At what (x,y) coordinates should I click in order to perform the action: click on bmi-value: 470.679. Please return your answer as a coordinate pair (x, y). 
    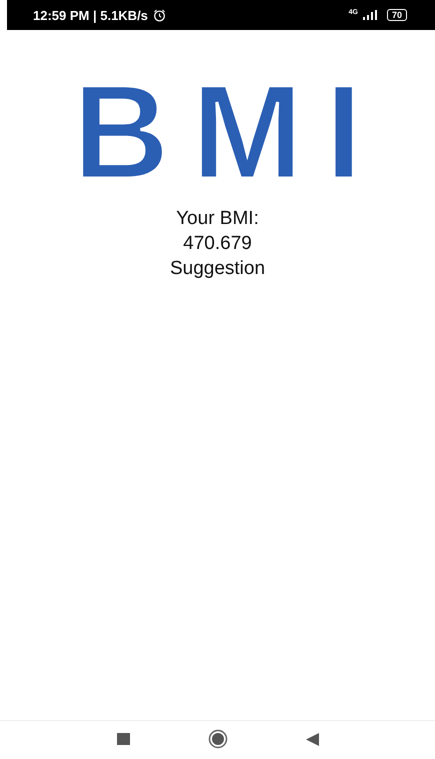
    Looking at the image, I should click on (217, 244).